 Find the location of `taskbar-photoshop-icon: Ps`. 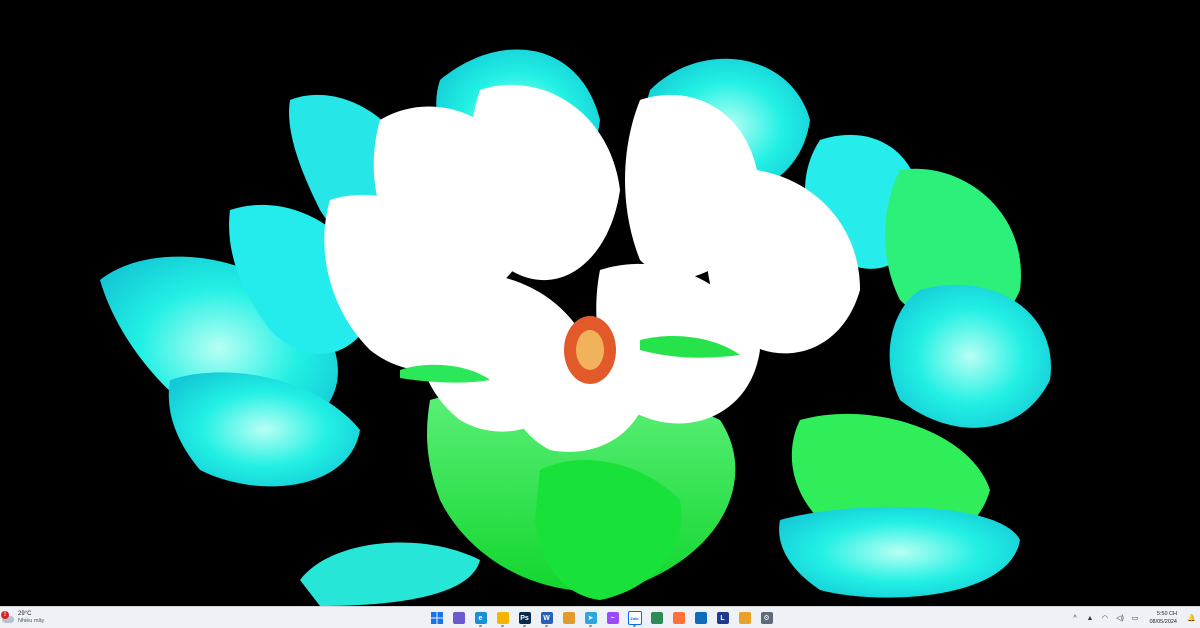

taskbar-photoshop-icon: Ps is located at coordinates (524, 618).